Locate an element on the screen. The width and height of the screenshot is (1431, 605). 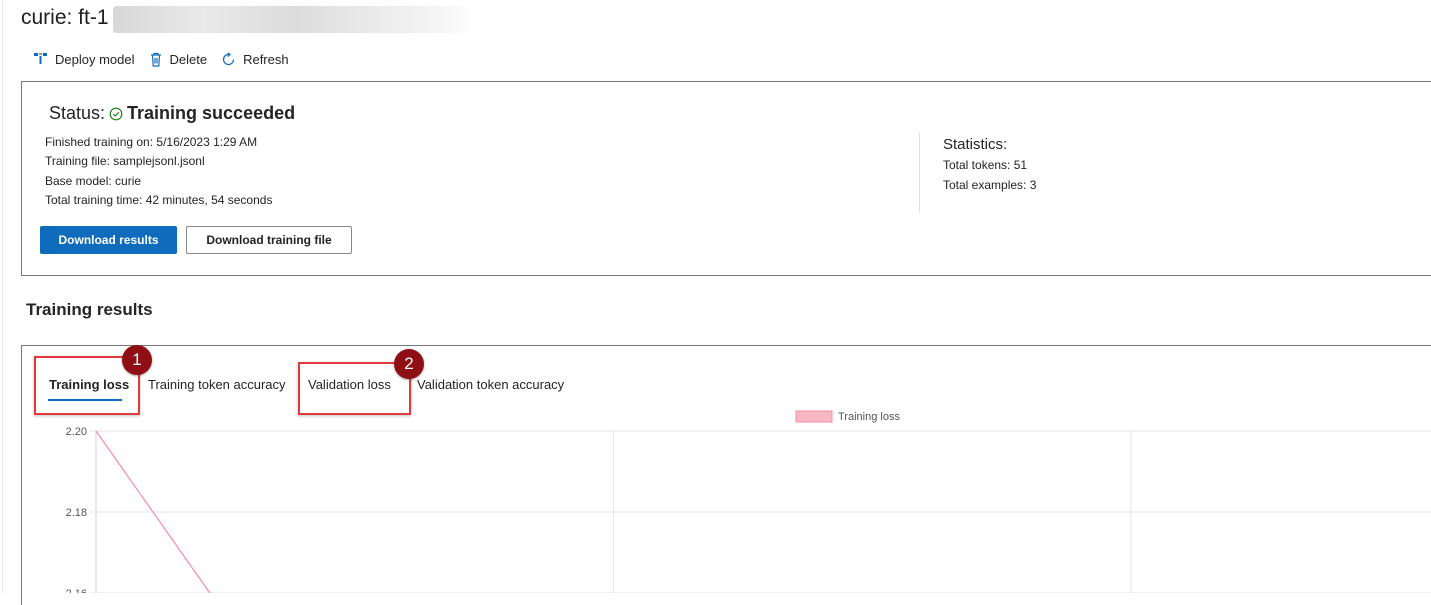
legend-swatch is located at coordinates (814, 416).